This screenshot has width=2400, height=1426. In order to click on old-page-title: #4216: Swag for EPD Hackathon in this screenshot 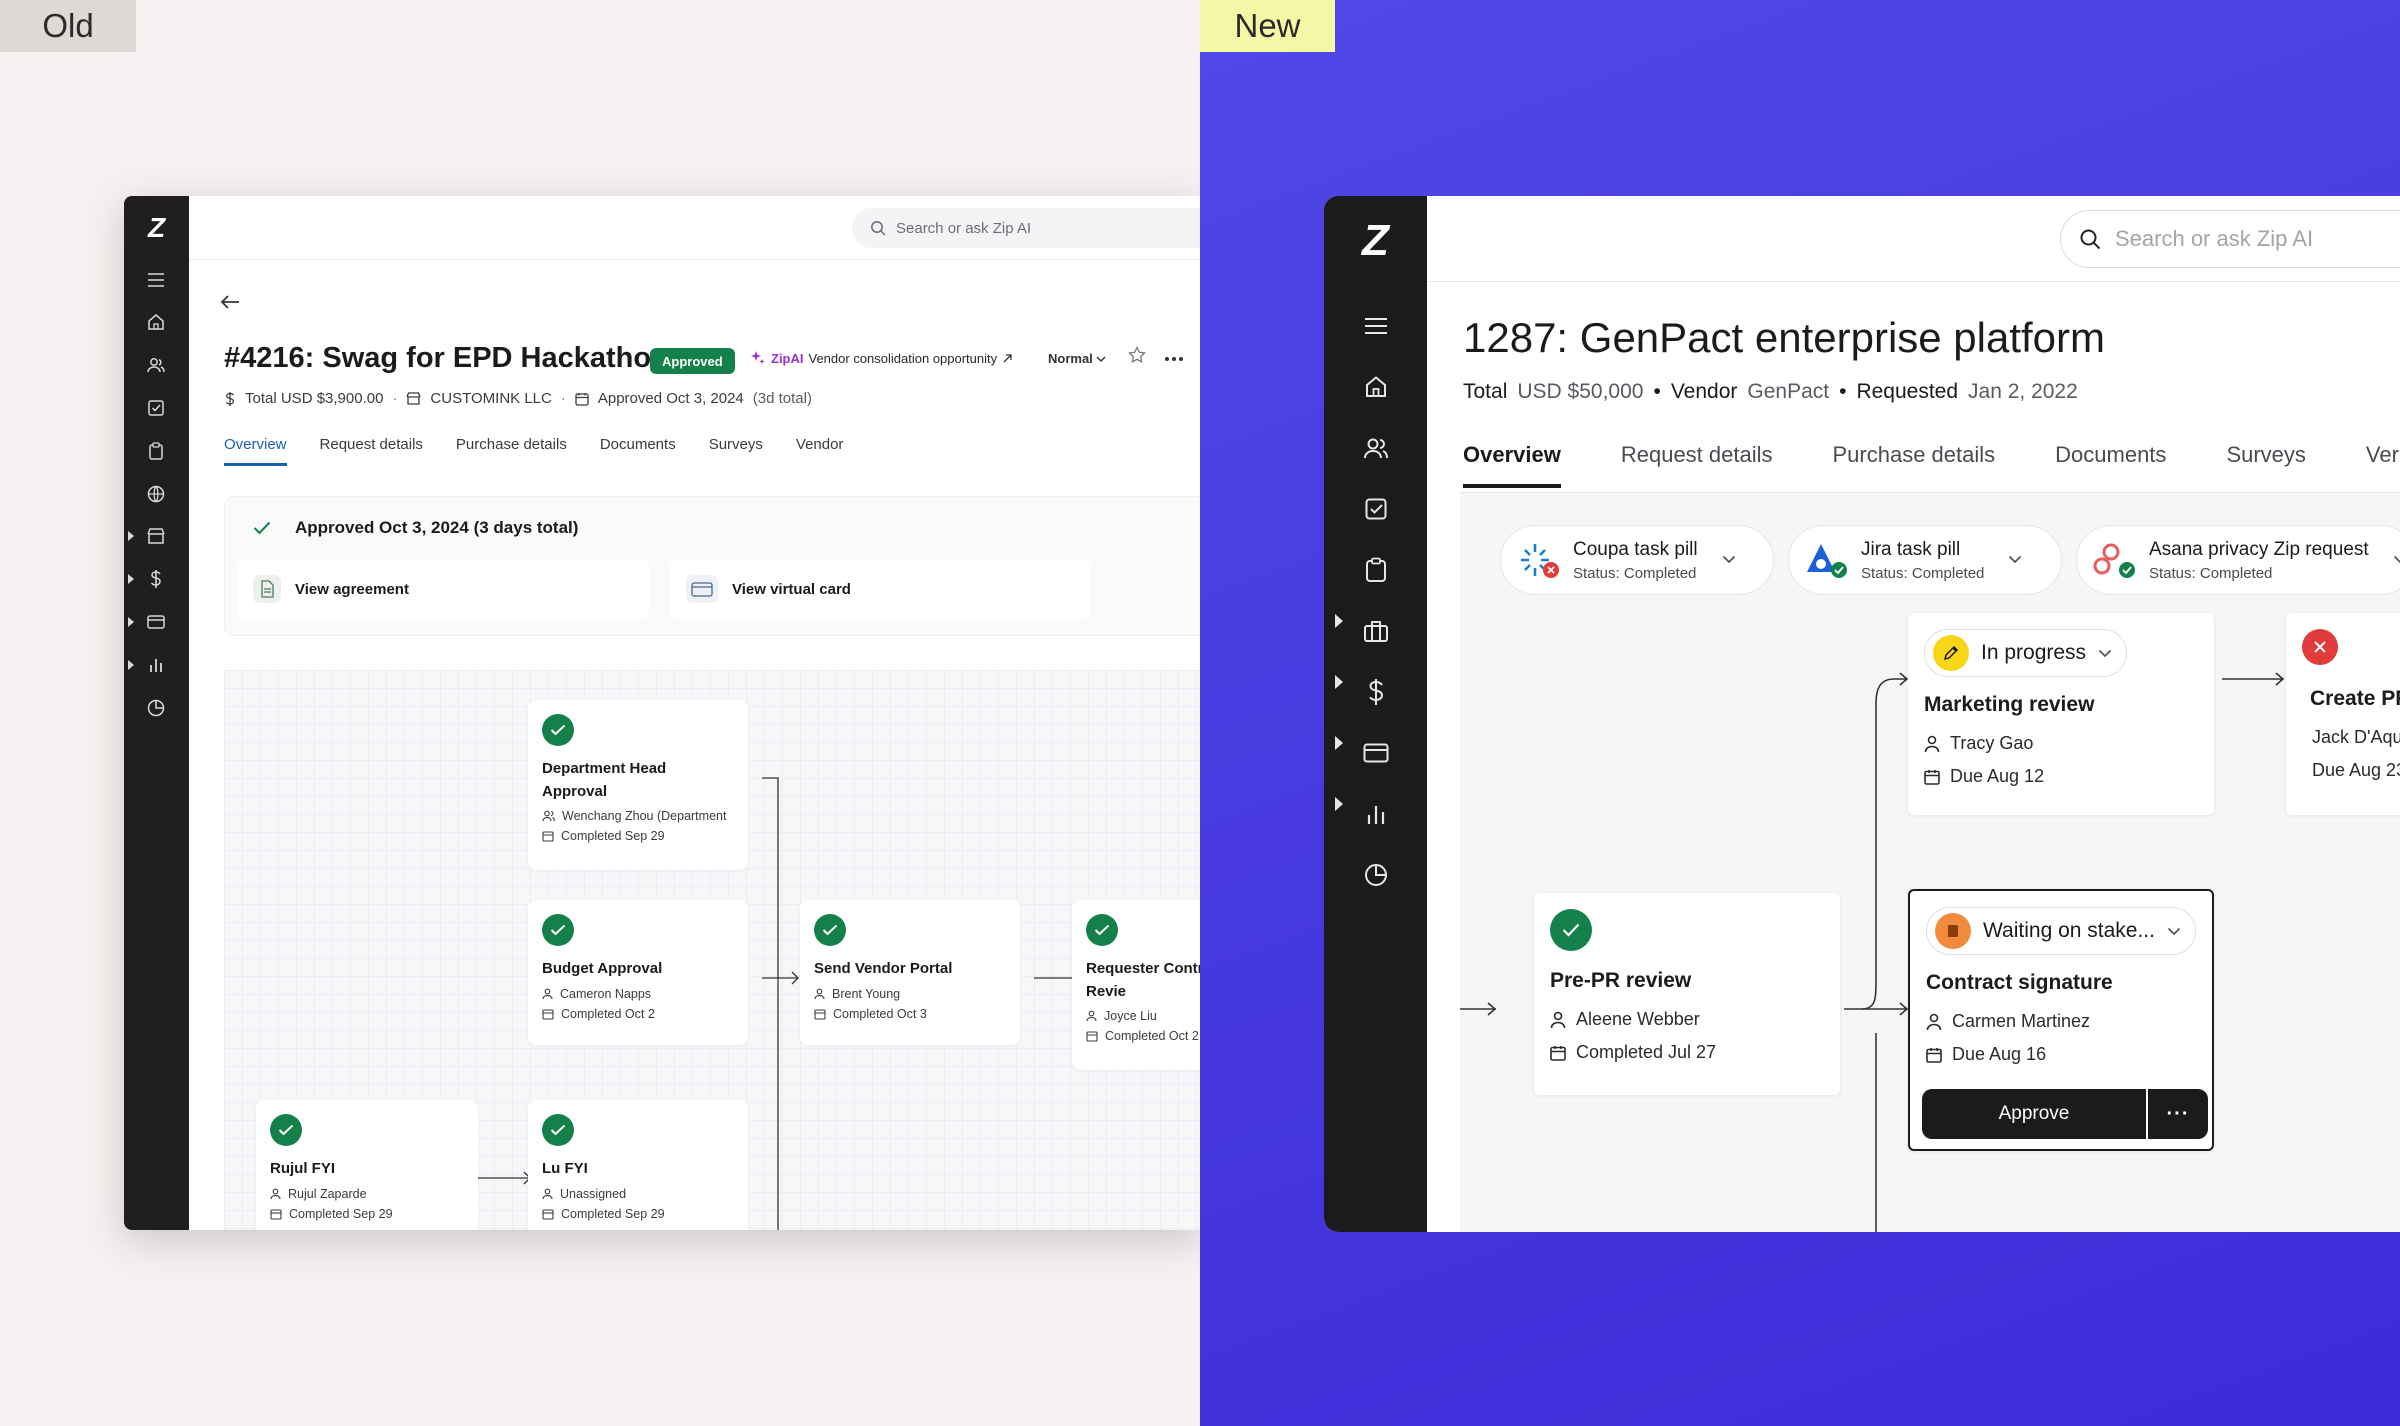, I will do `click(446, 358)`.